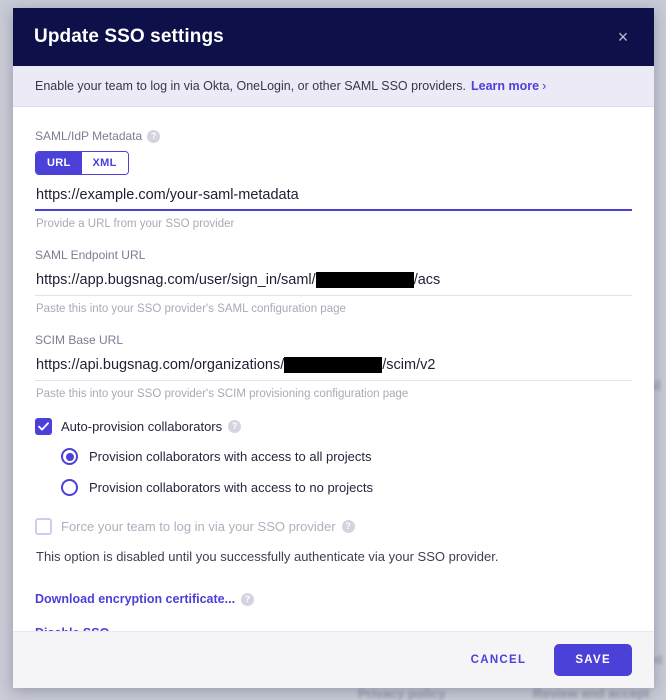 This screenshot has height=700, width=666. Describe the element at coordinates (427, 280) in the screenshot. I see `saml-endpoint-suffix: /acs` at that location.